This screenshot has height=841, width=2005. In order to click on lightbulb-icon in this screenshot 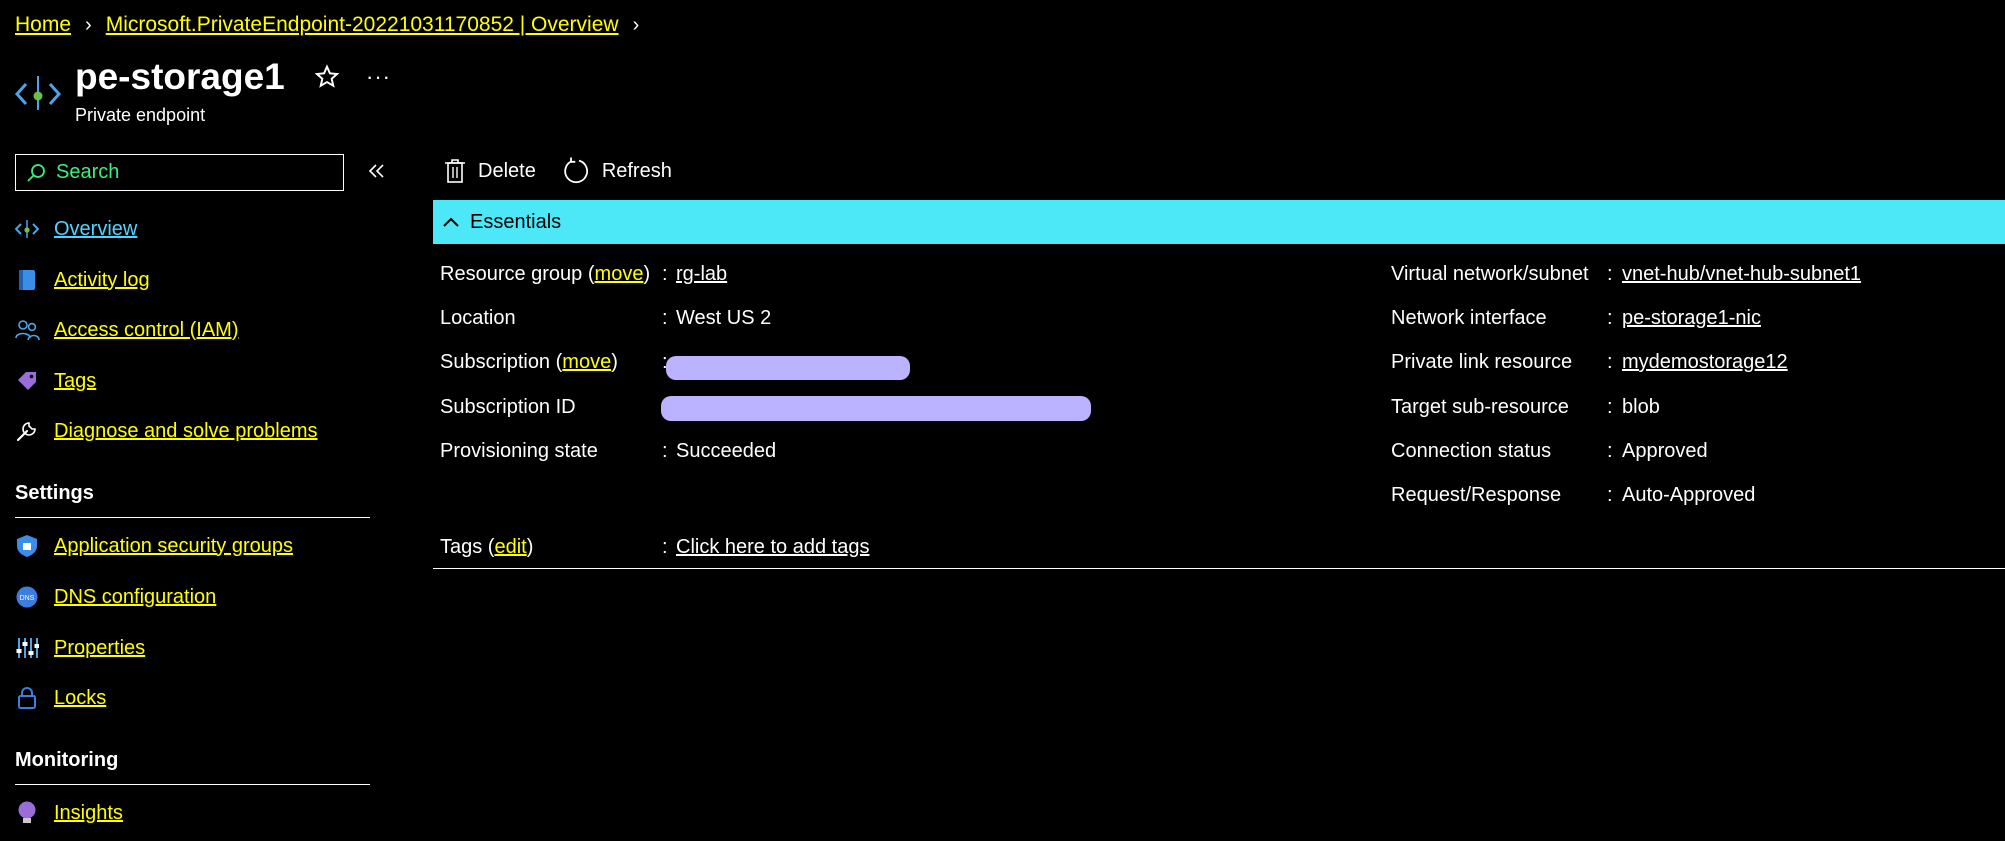, I will do `click(27, 813)`.